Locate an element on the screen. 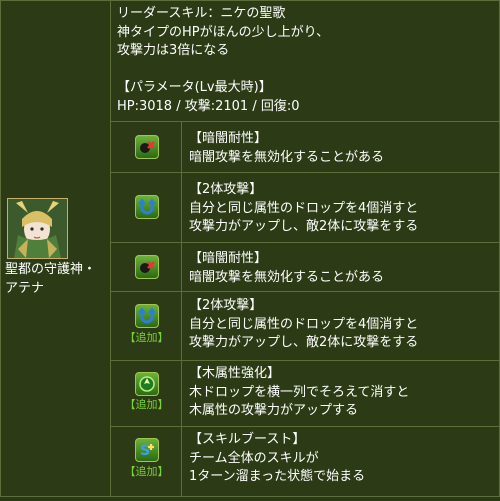  awakening-title: 【木属性強化】 is located at coordinates (235, 373).